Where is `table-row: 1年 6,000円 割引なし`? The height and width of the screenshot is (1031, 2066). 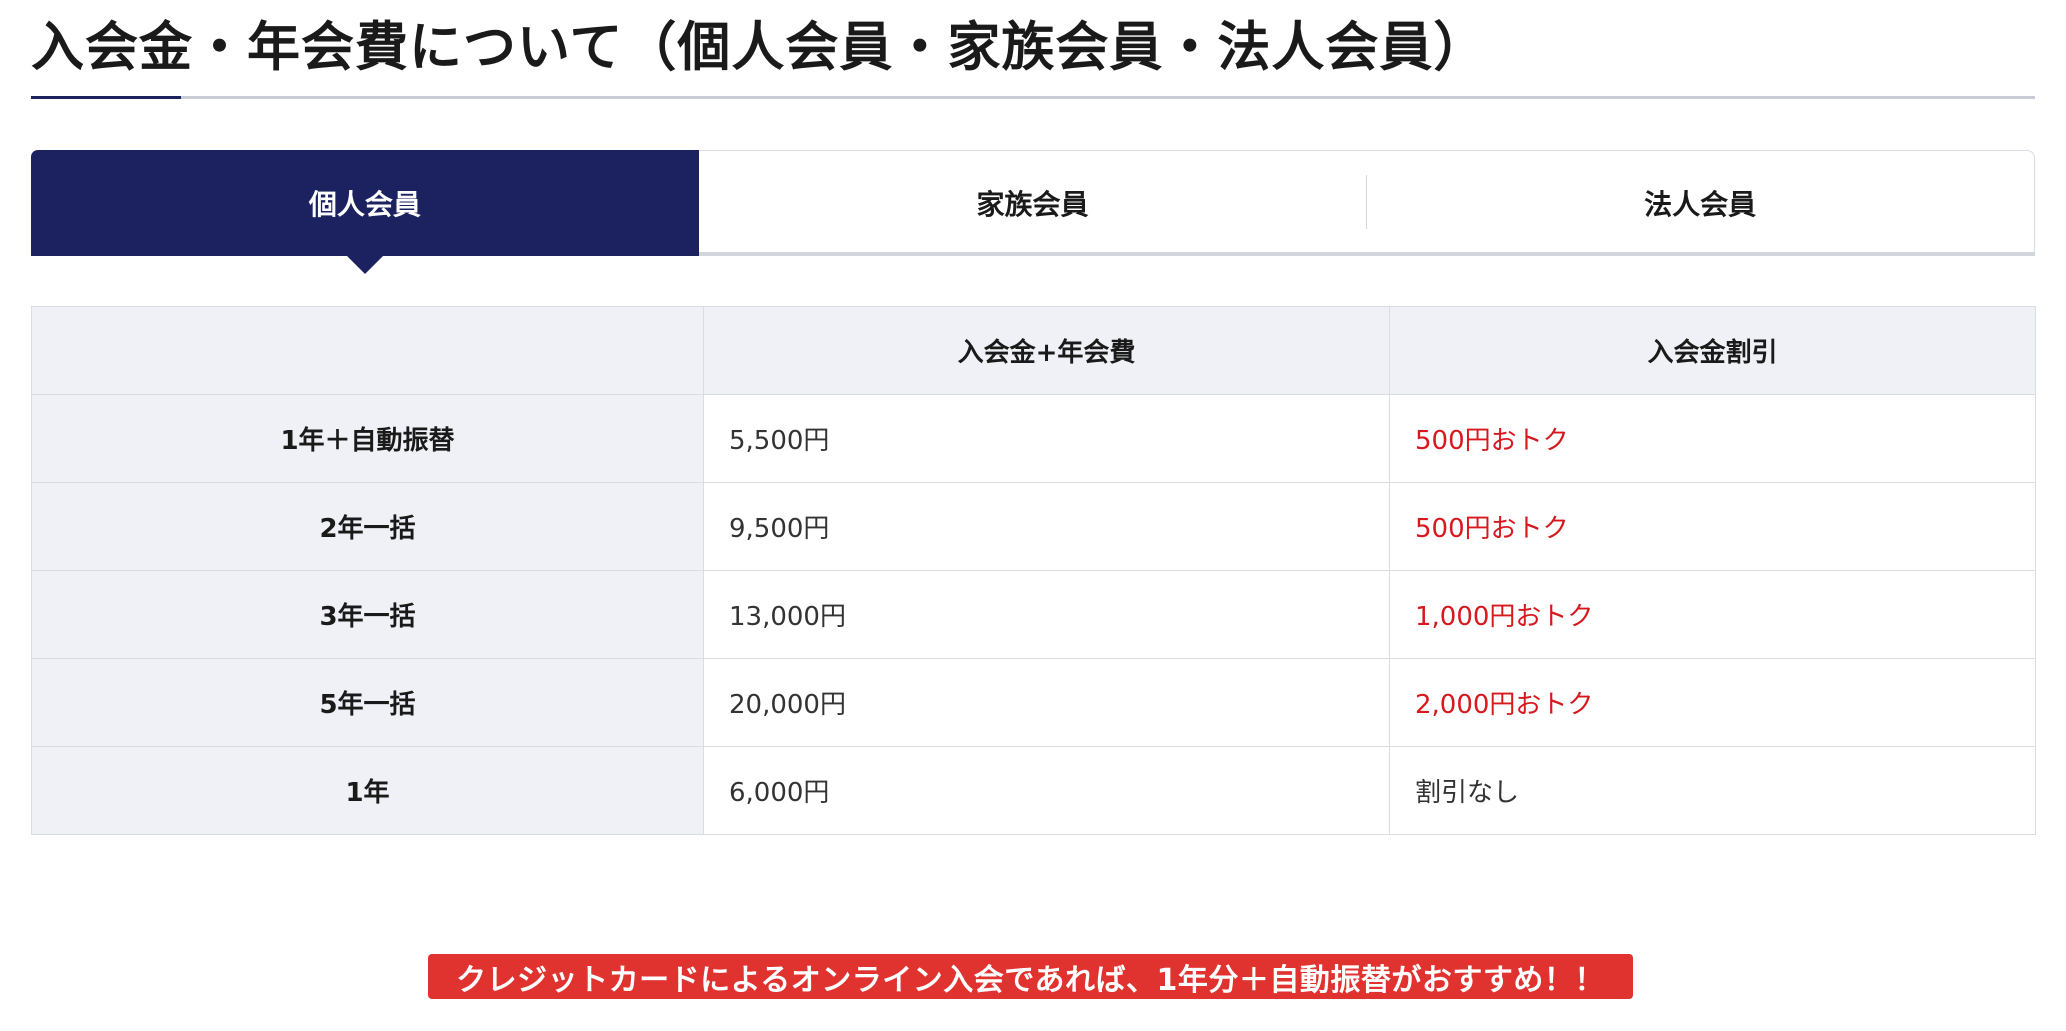
table-row: 1年 6,000円 割引なし is located at coordinates (1033, 790).